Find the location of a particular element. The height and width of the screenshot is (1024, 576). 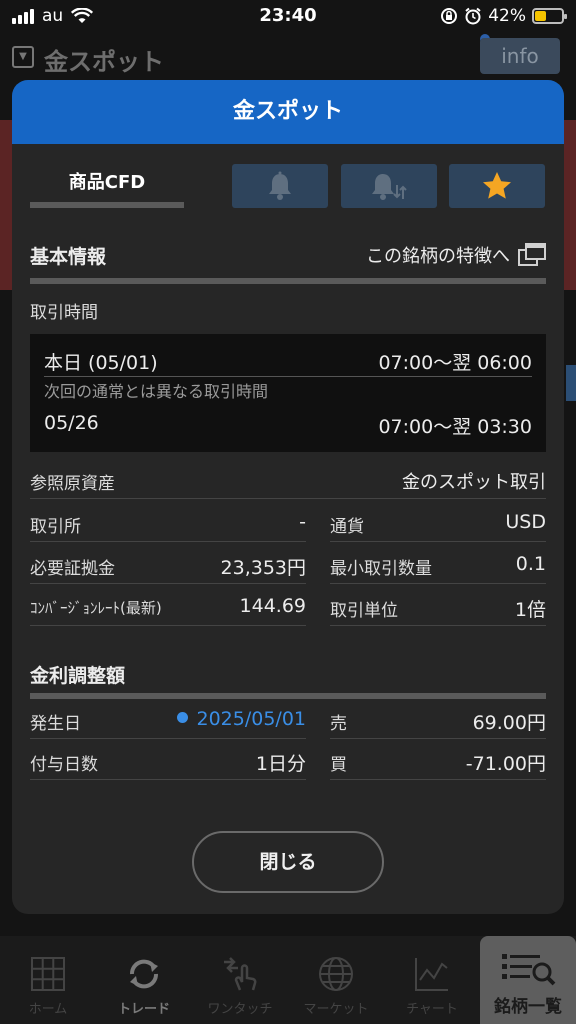

feature-link: この銘柄の特徴へ is located at coordinates (456, 255).